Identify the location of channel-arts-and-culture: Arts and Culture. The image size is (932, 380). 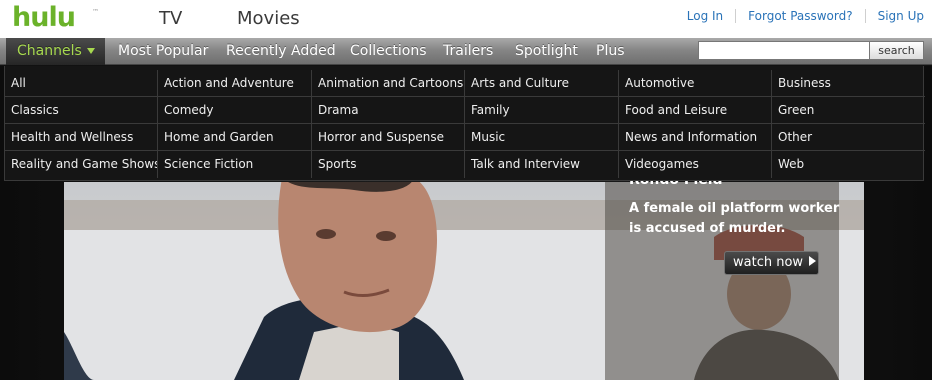
(542, 83).